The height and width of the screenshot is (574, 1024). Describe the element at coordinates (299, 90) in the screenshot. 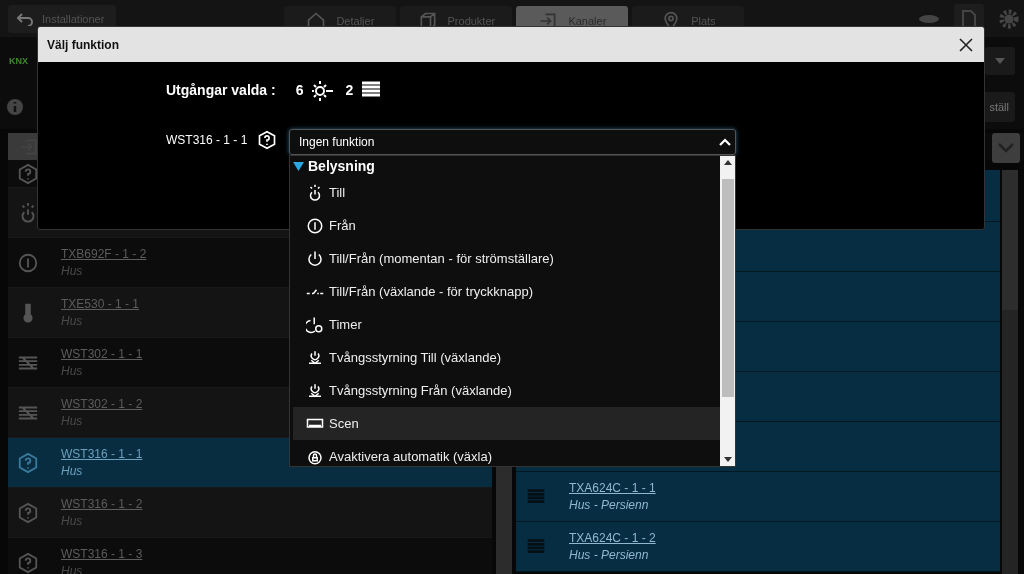

I see `output-count: 6` at that location.